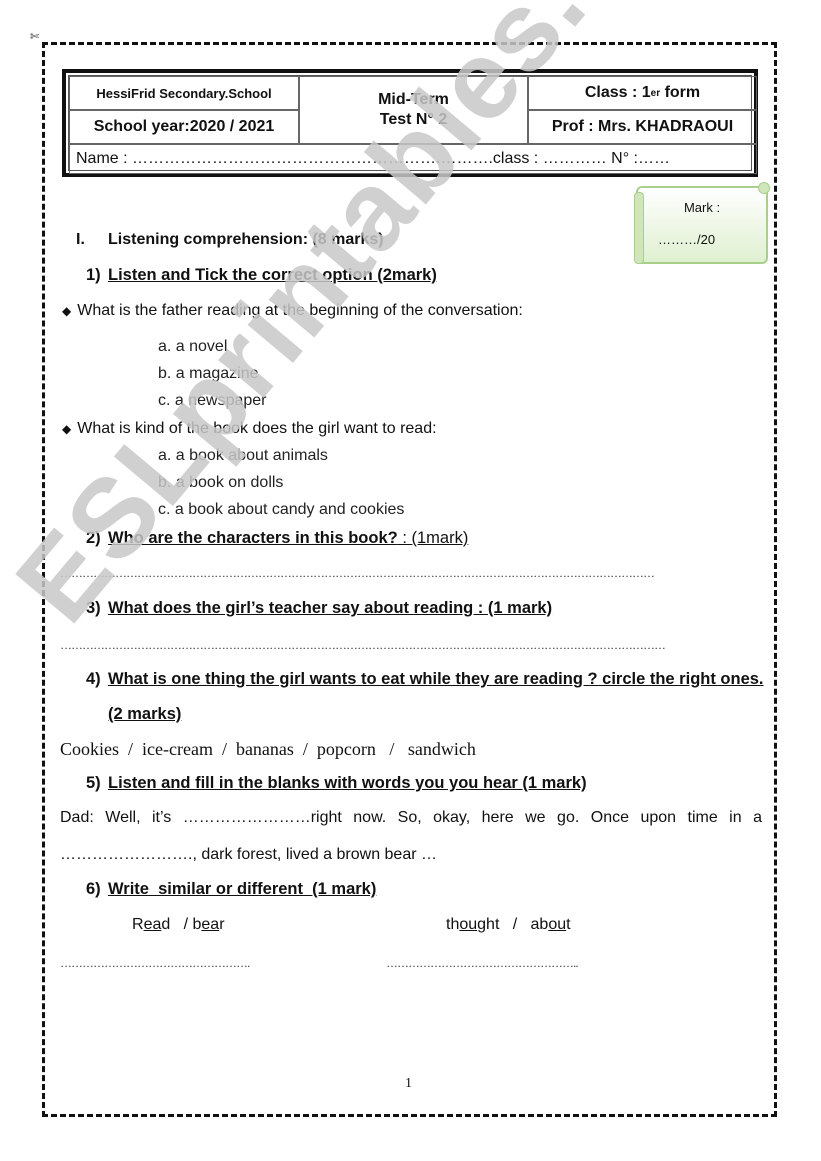  What do you see at coordinates (413, 119) in the screenshot?
I see `test-title-line2: Test N° 2` at bounding box center [413, 119].